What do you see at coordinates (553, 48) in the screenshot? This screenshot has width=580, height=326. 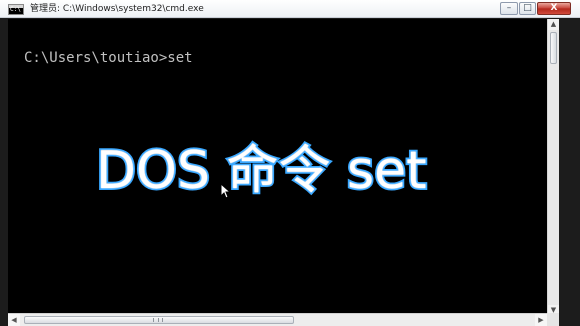 I see `vertical-scroll-thumb` at bounding box center [553, 48].